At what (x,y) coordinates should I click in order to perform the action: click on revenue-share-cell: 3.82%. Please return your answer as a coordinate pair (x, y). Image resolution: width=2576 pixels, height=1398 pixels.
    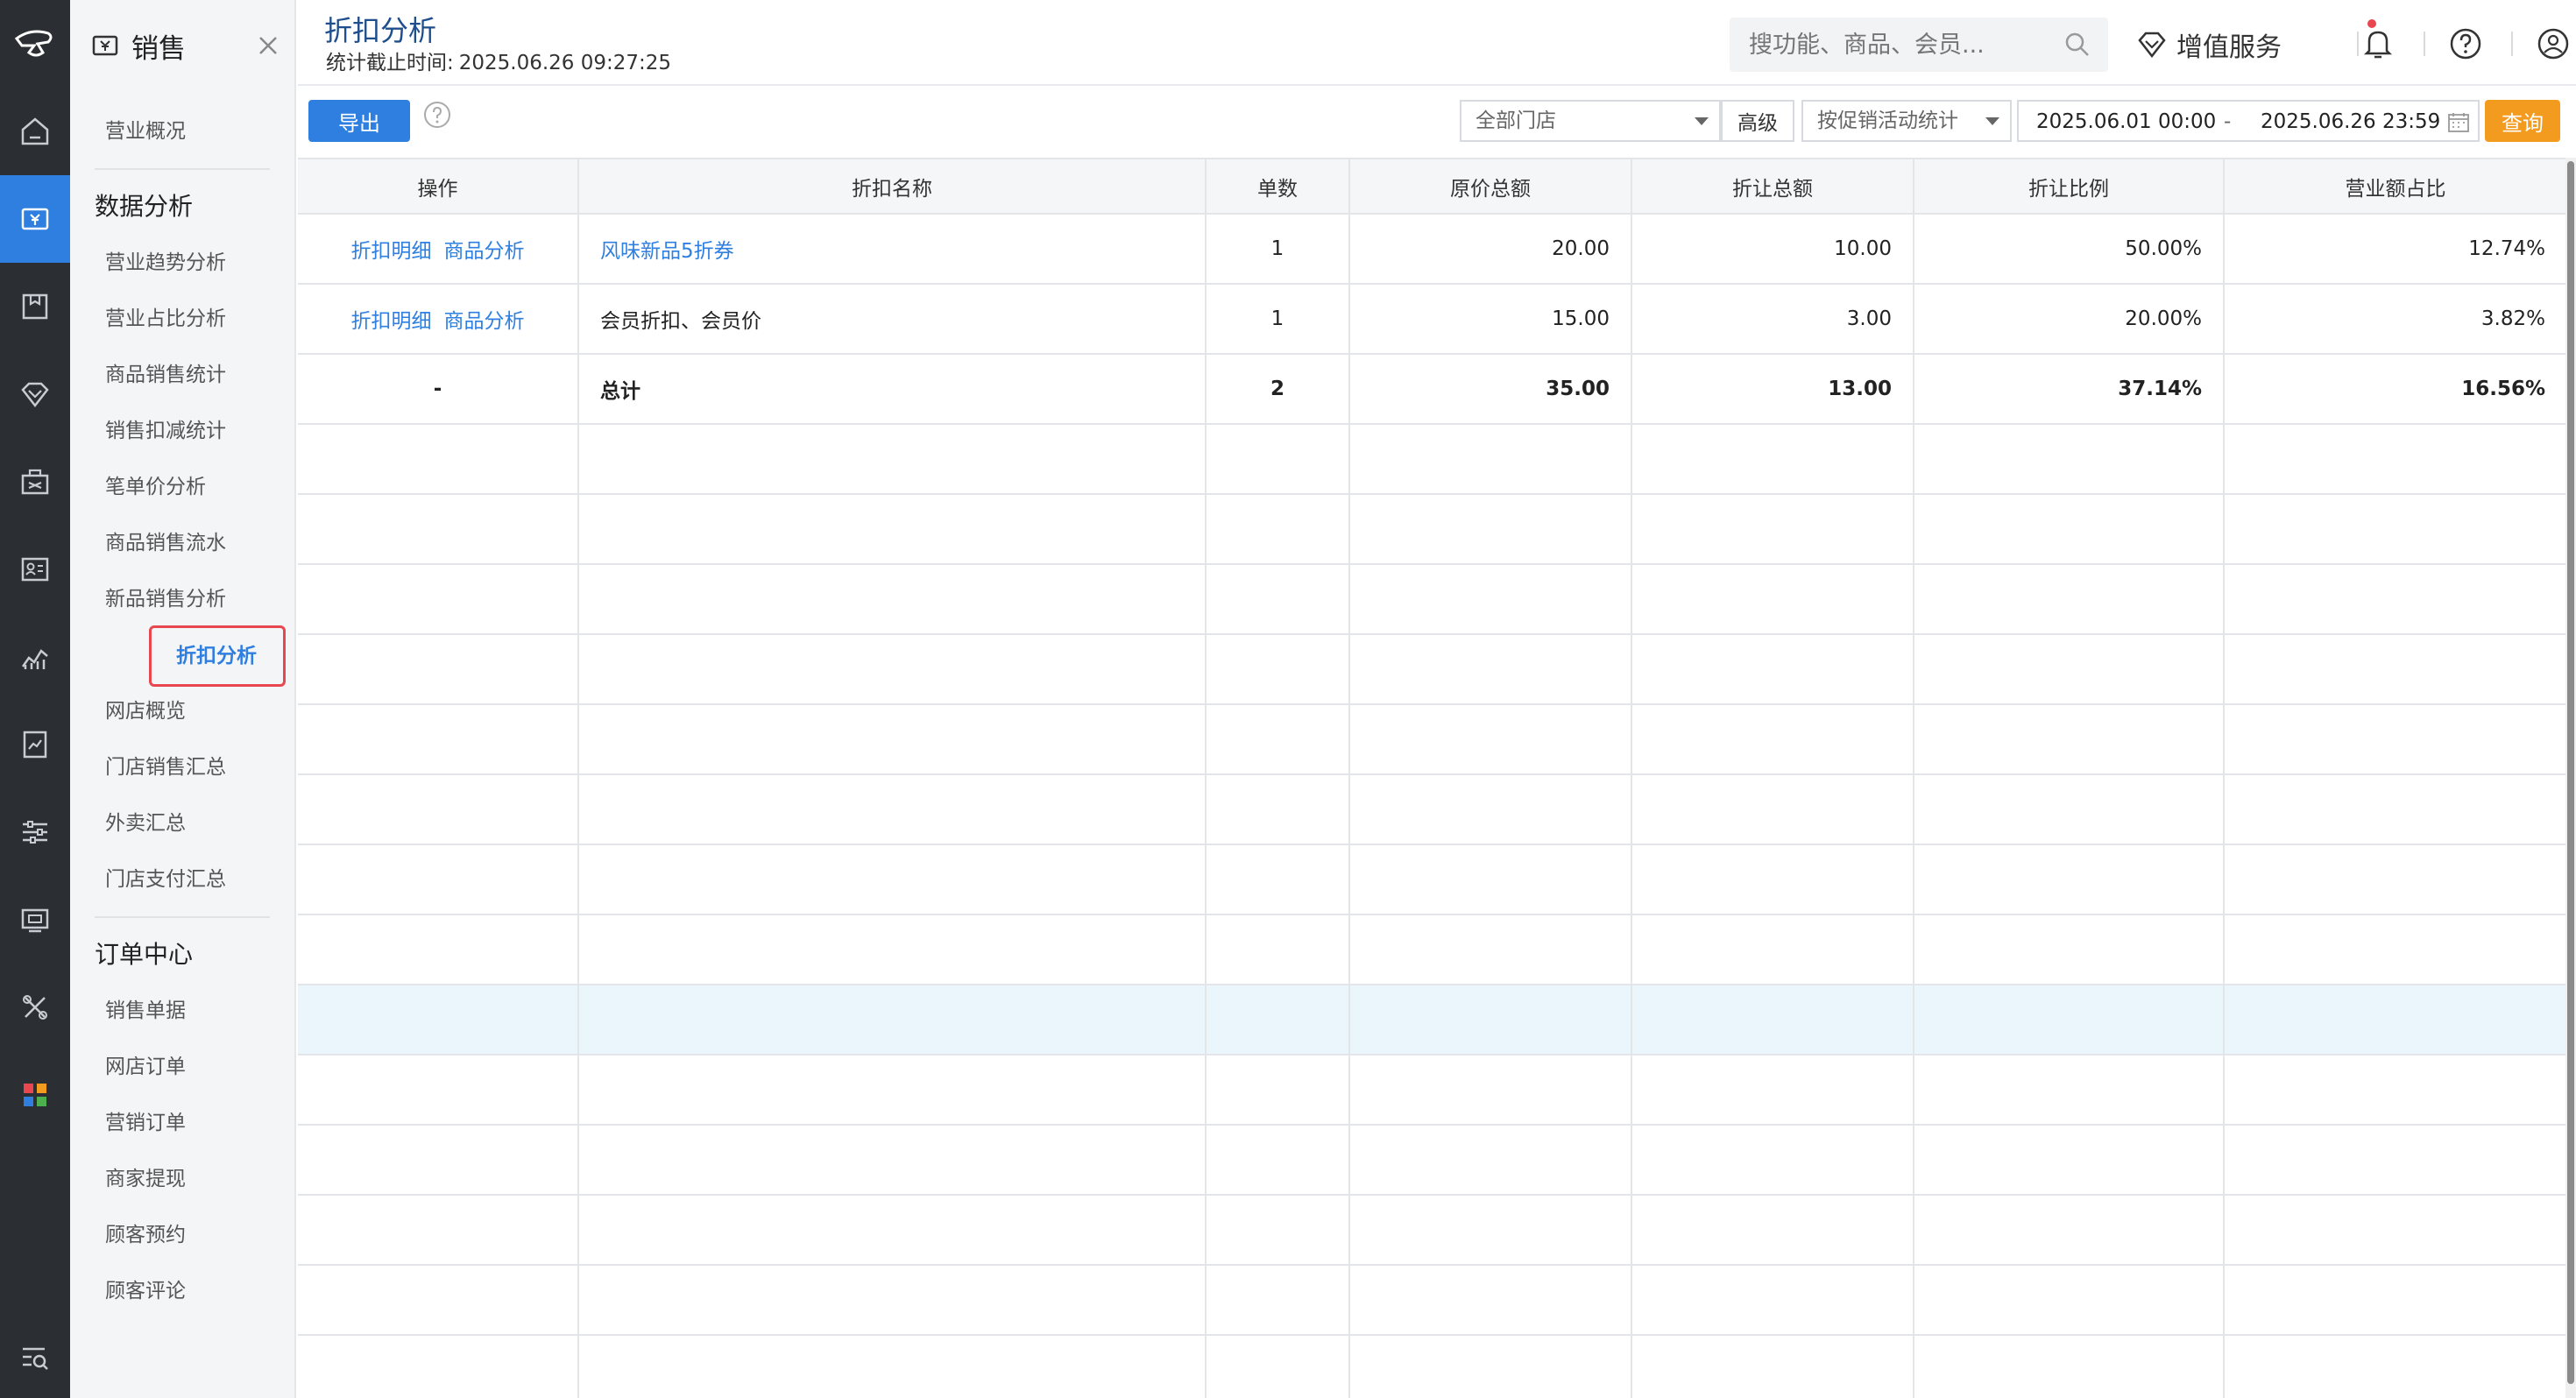
    Looking at the image, I should click on (2395, 319).